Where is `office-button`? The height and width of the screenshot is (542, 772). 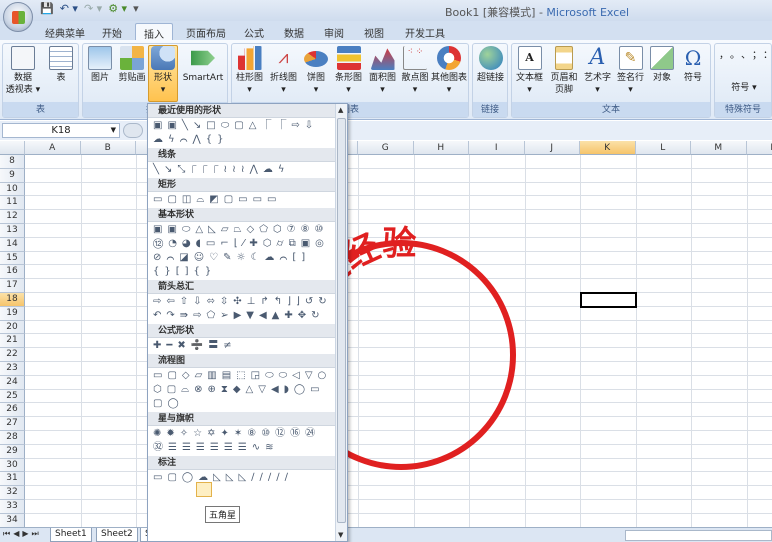
office-button is located at coordinates (18, 17).